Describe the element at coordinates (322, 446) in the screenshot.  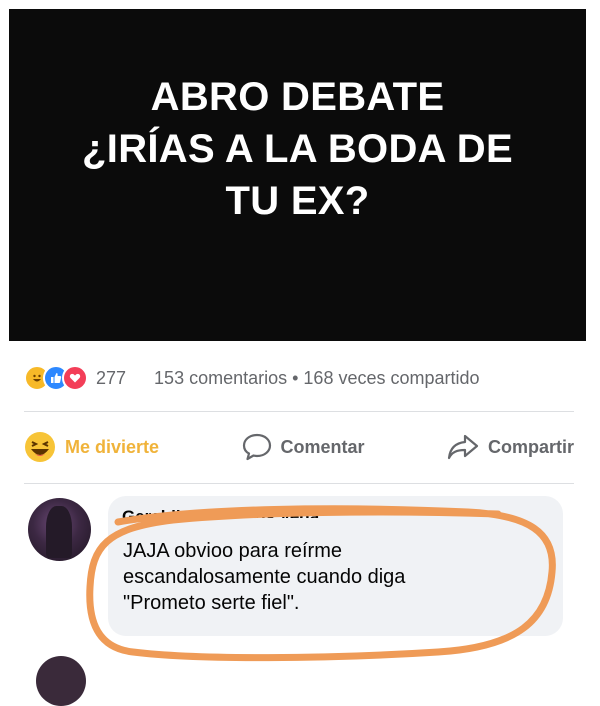
I see `comment-label: Comentar` at that location.